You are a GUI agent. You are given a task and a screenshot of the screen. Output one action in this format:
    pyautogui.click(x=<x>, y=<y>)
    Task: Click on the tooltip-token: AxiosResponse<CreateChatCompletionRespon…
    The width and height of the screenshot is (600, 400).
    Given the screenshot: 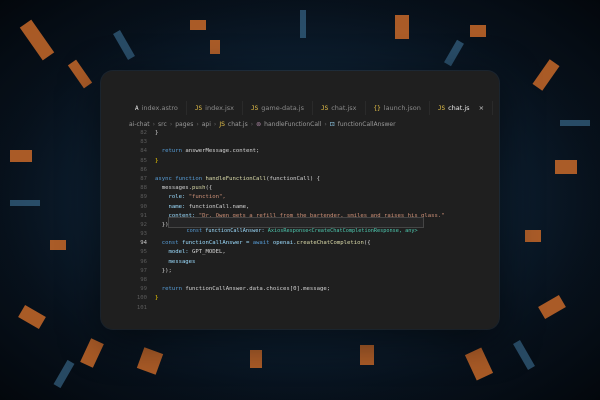 What is the action you would take?
    pyautogui.click(x=342, y=231)
    